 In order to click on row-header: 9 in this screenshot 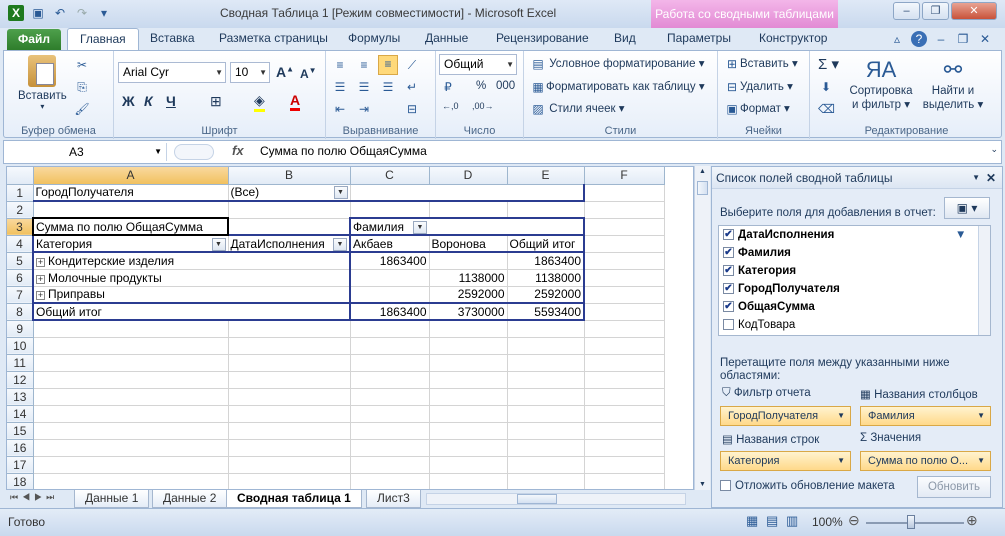, I will do `click(20, 329)`.